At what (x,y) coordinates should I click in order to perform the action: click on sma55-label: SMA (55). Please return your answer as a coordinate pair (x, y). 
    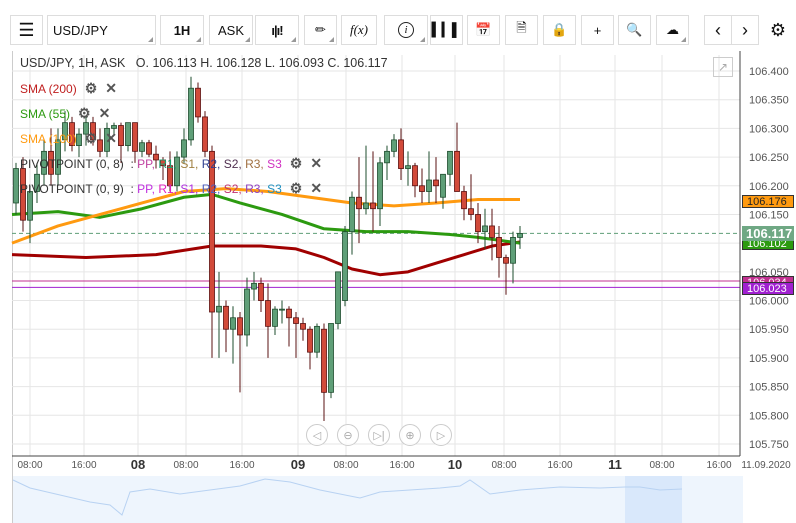
    Looking at the image, I should click on (45, 114).